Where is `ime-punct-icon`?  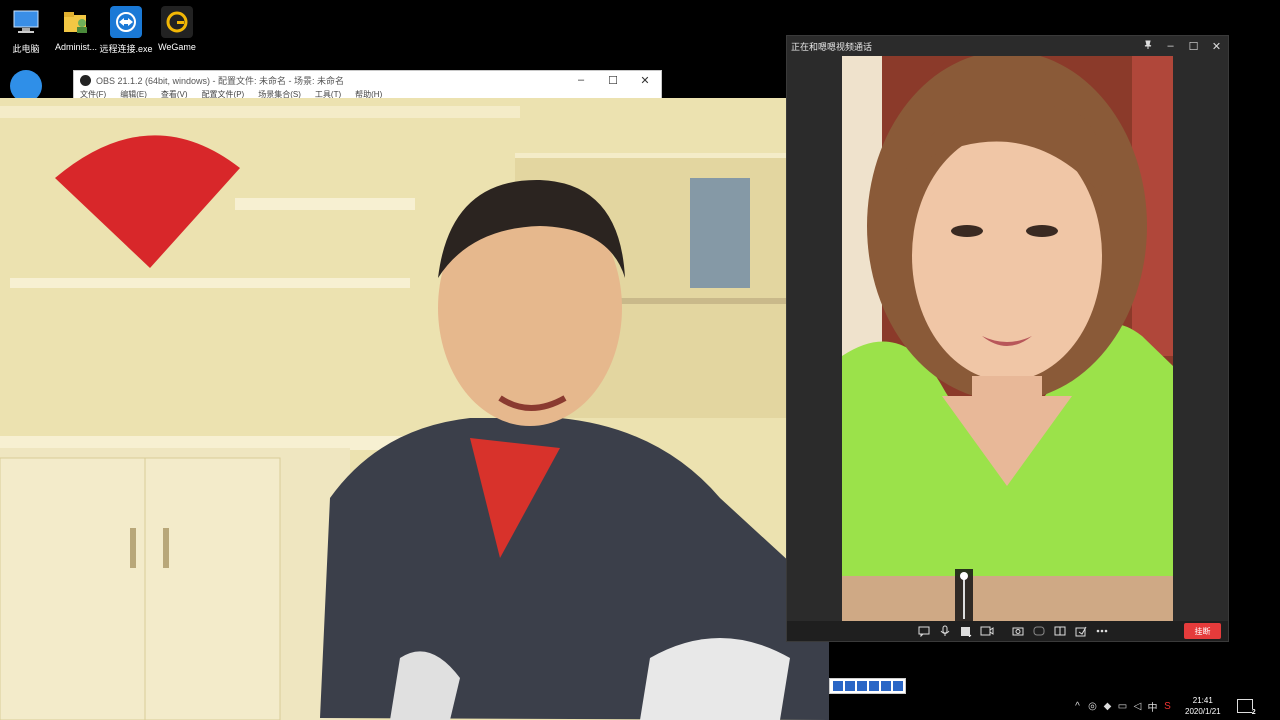 ime-punct-icon is located at coordinates (862, 686).